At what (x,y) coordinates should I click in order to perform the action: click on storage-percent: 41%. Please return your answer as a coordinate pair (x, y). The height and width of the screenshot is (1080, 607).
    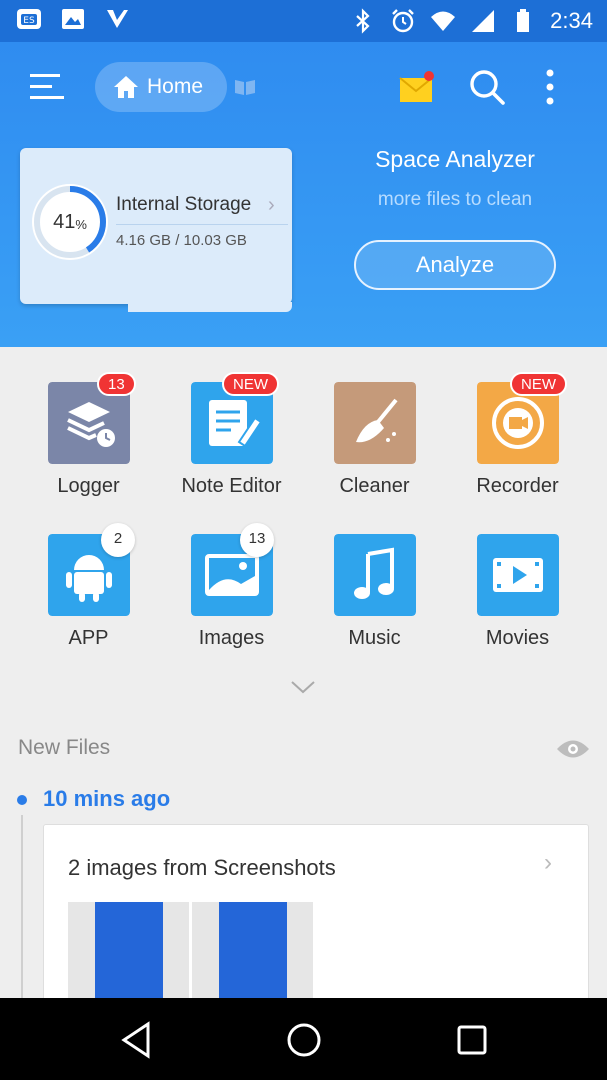
    Looking at the image, I should click on (70, 221).